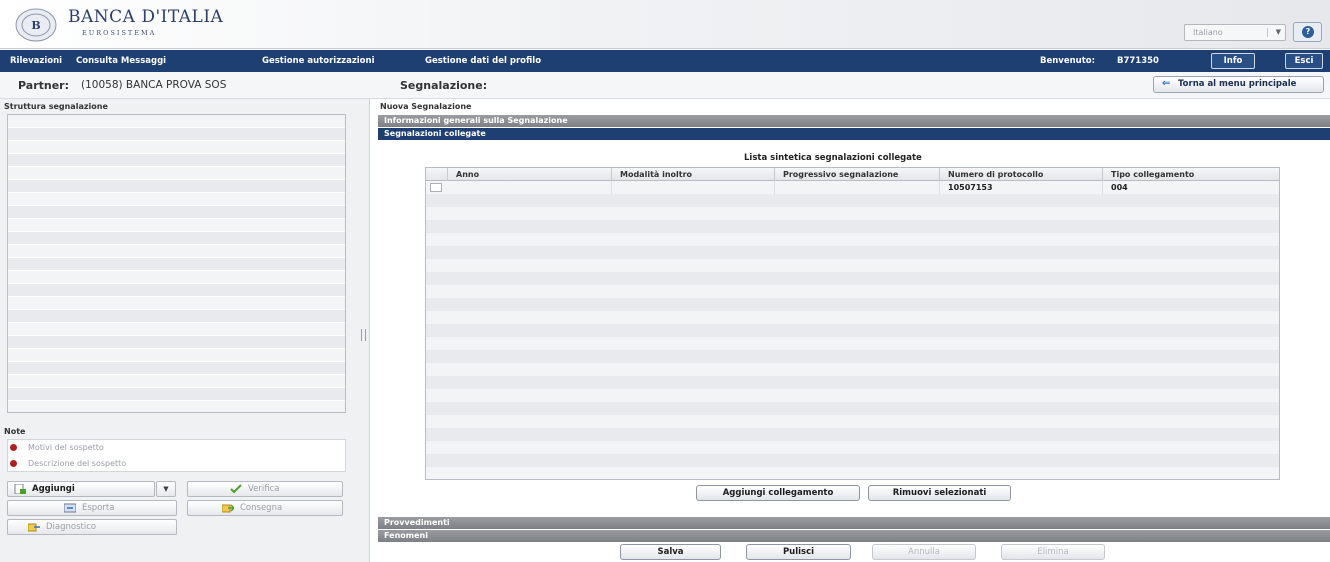  I want to click on exit-button: Esci, so click(1304, 61).